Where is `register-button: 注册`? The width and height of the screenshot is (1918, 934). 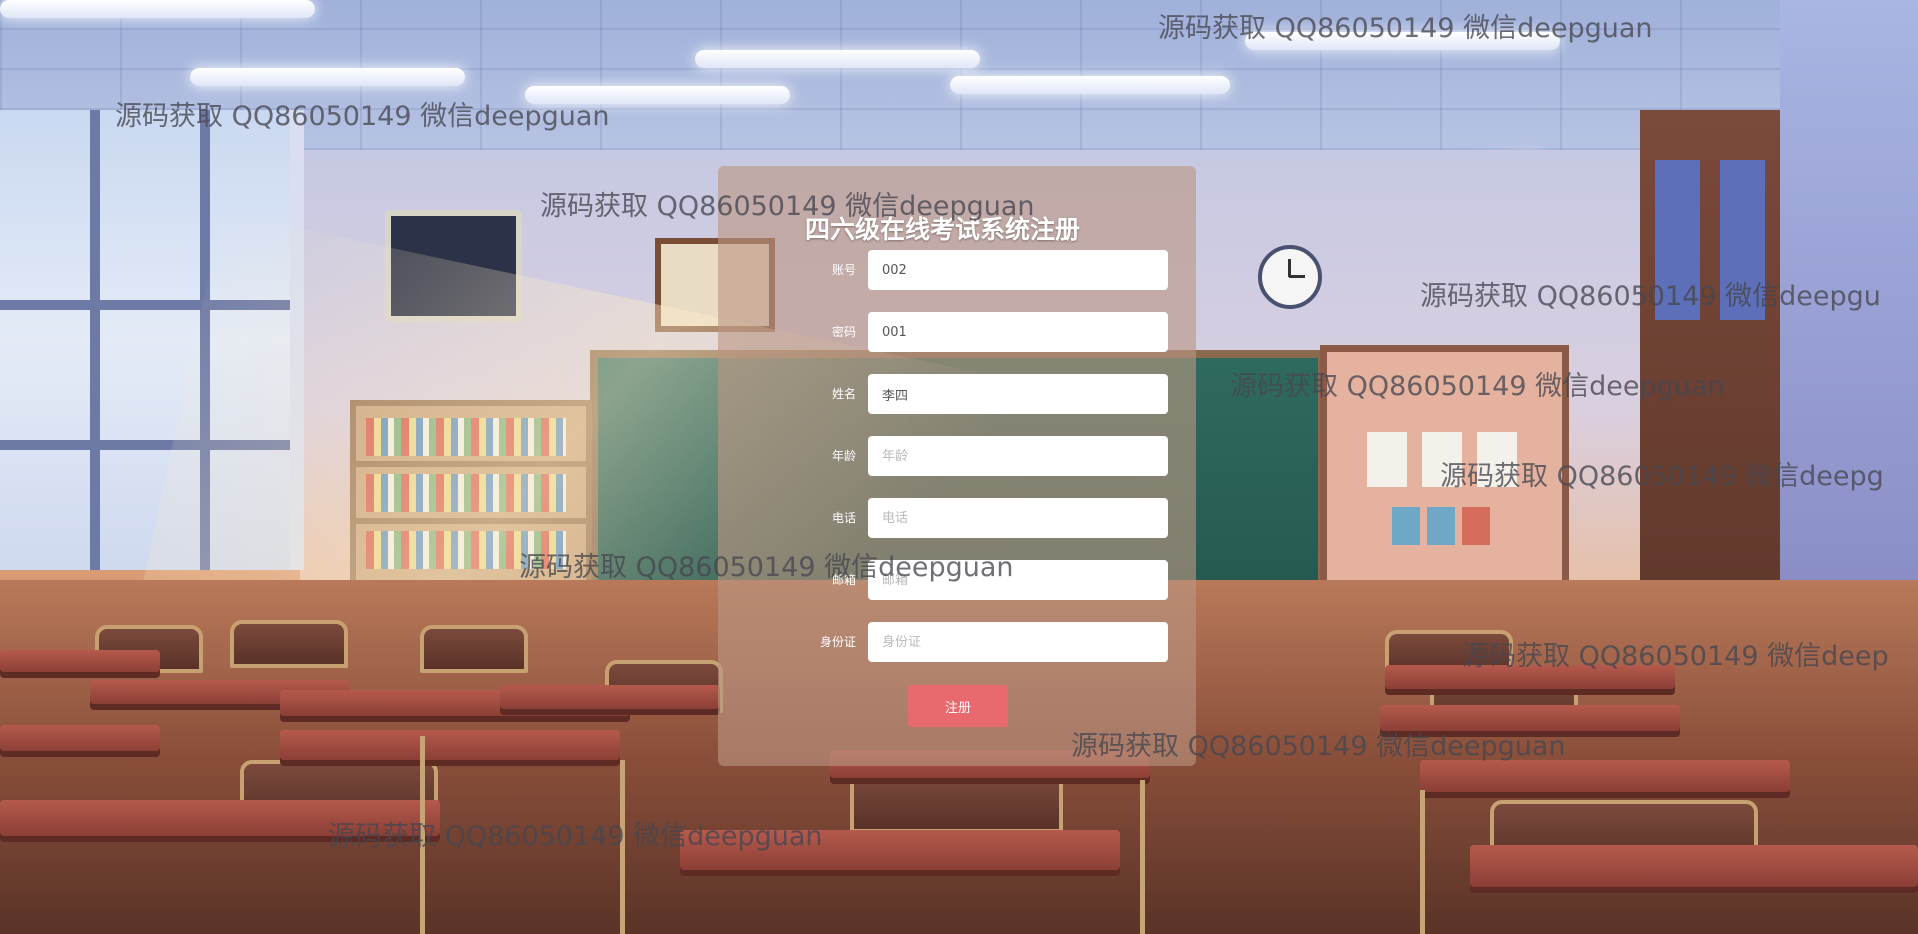 register-button: 注册 is located at coordinates (958, 706).